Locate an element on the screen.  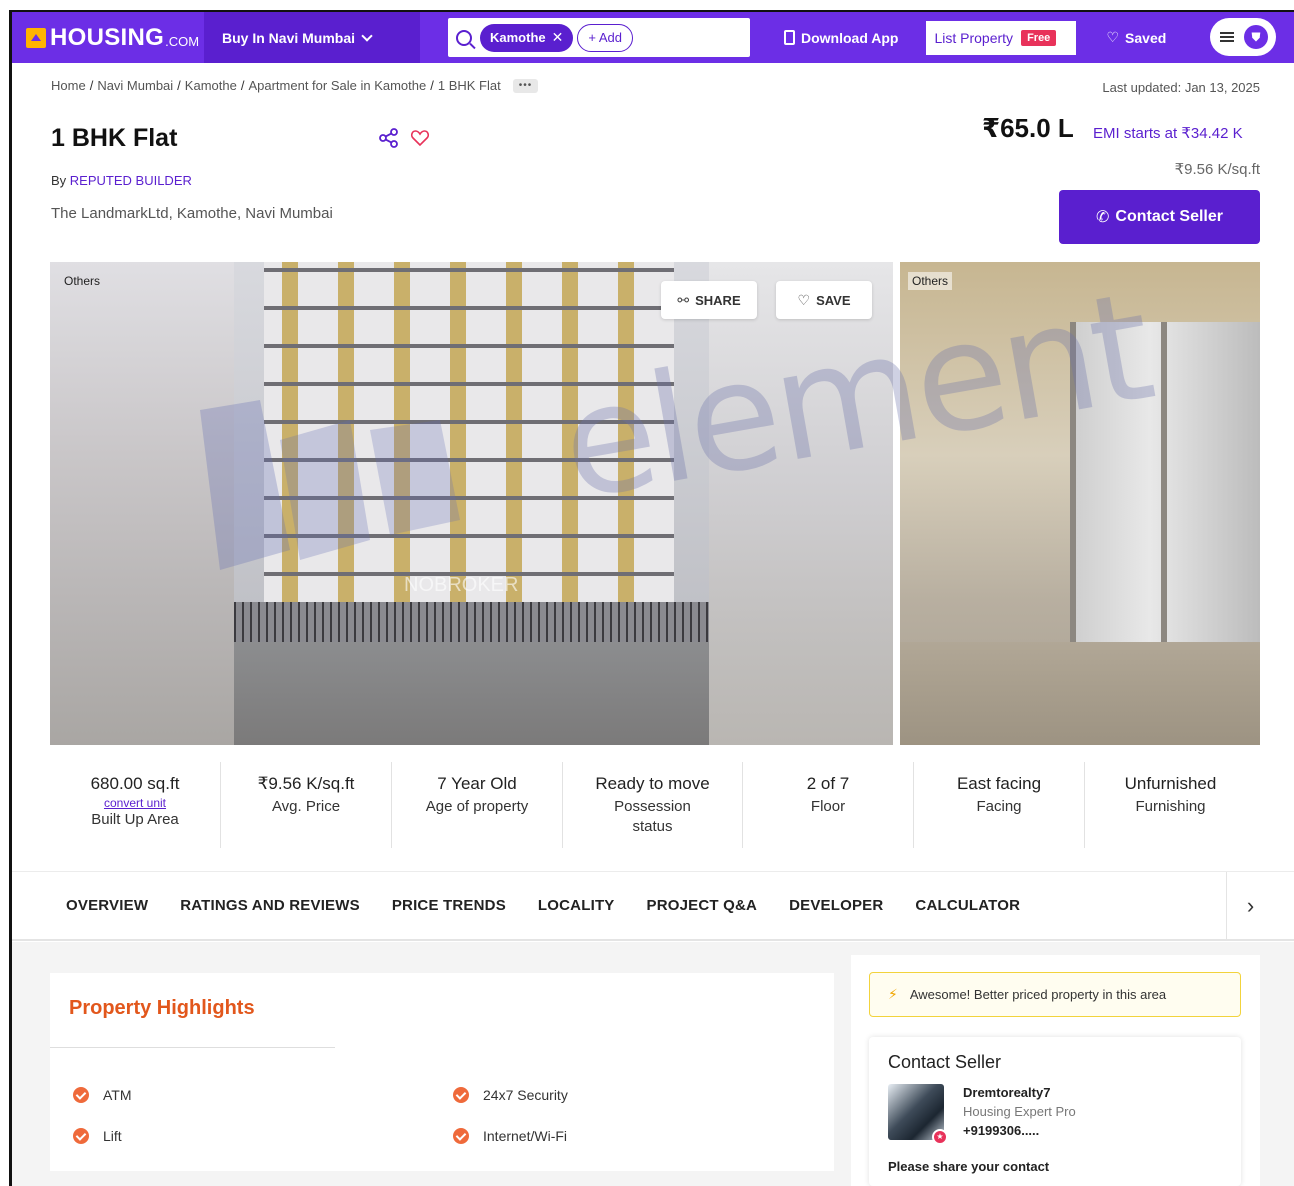
saved-link: ♡ Saved is located at coordinates (1136, 37).